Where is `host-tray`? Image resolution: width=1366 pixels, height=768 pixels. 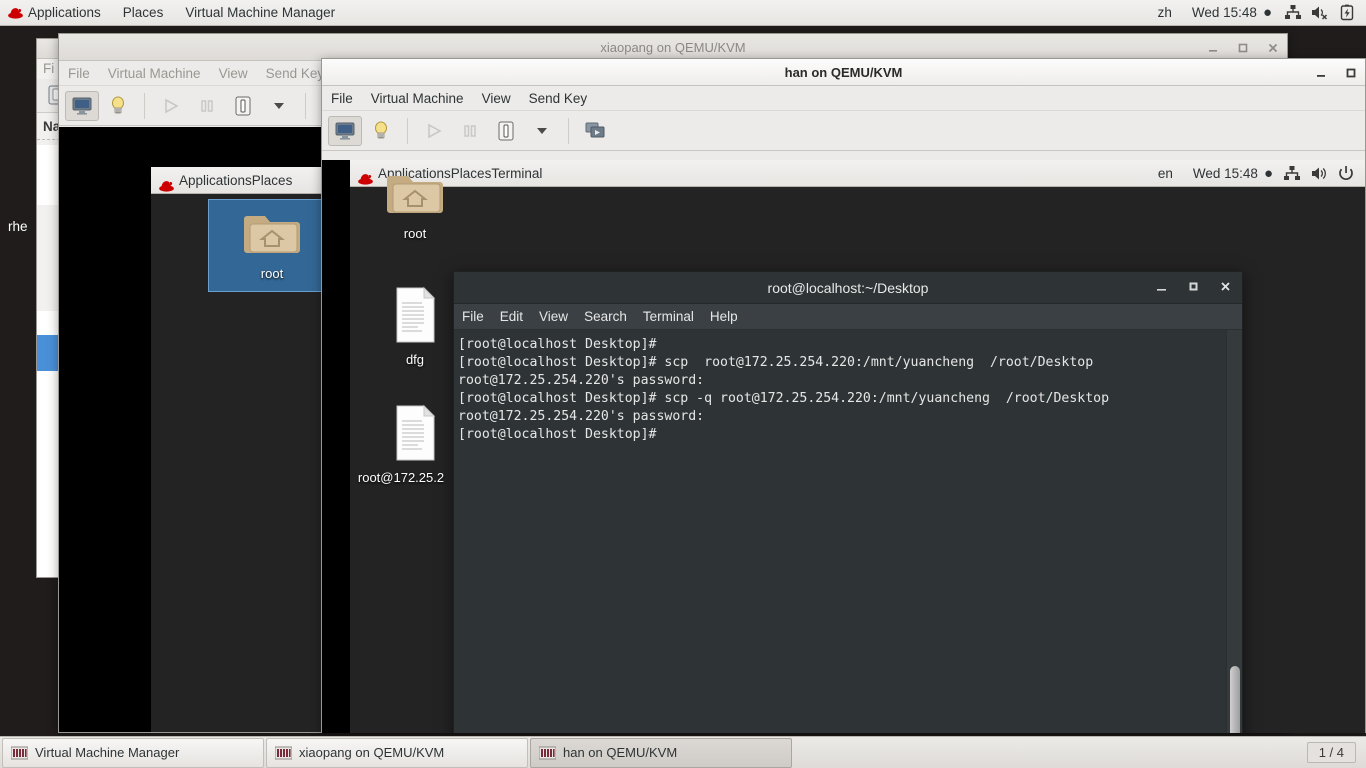 host-tray is located at coordinates (1325, 12).